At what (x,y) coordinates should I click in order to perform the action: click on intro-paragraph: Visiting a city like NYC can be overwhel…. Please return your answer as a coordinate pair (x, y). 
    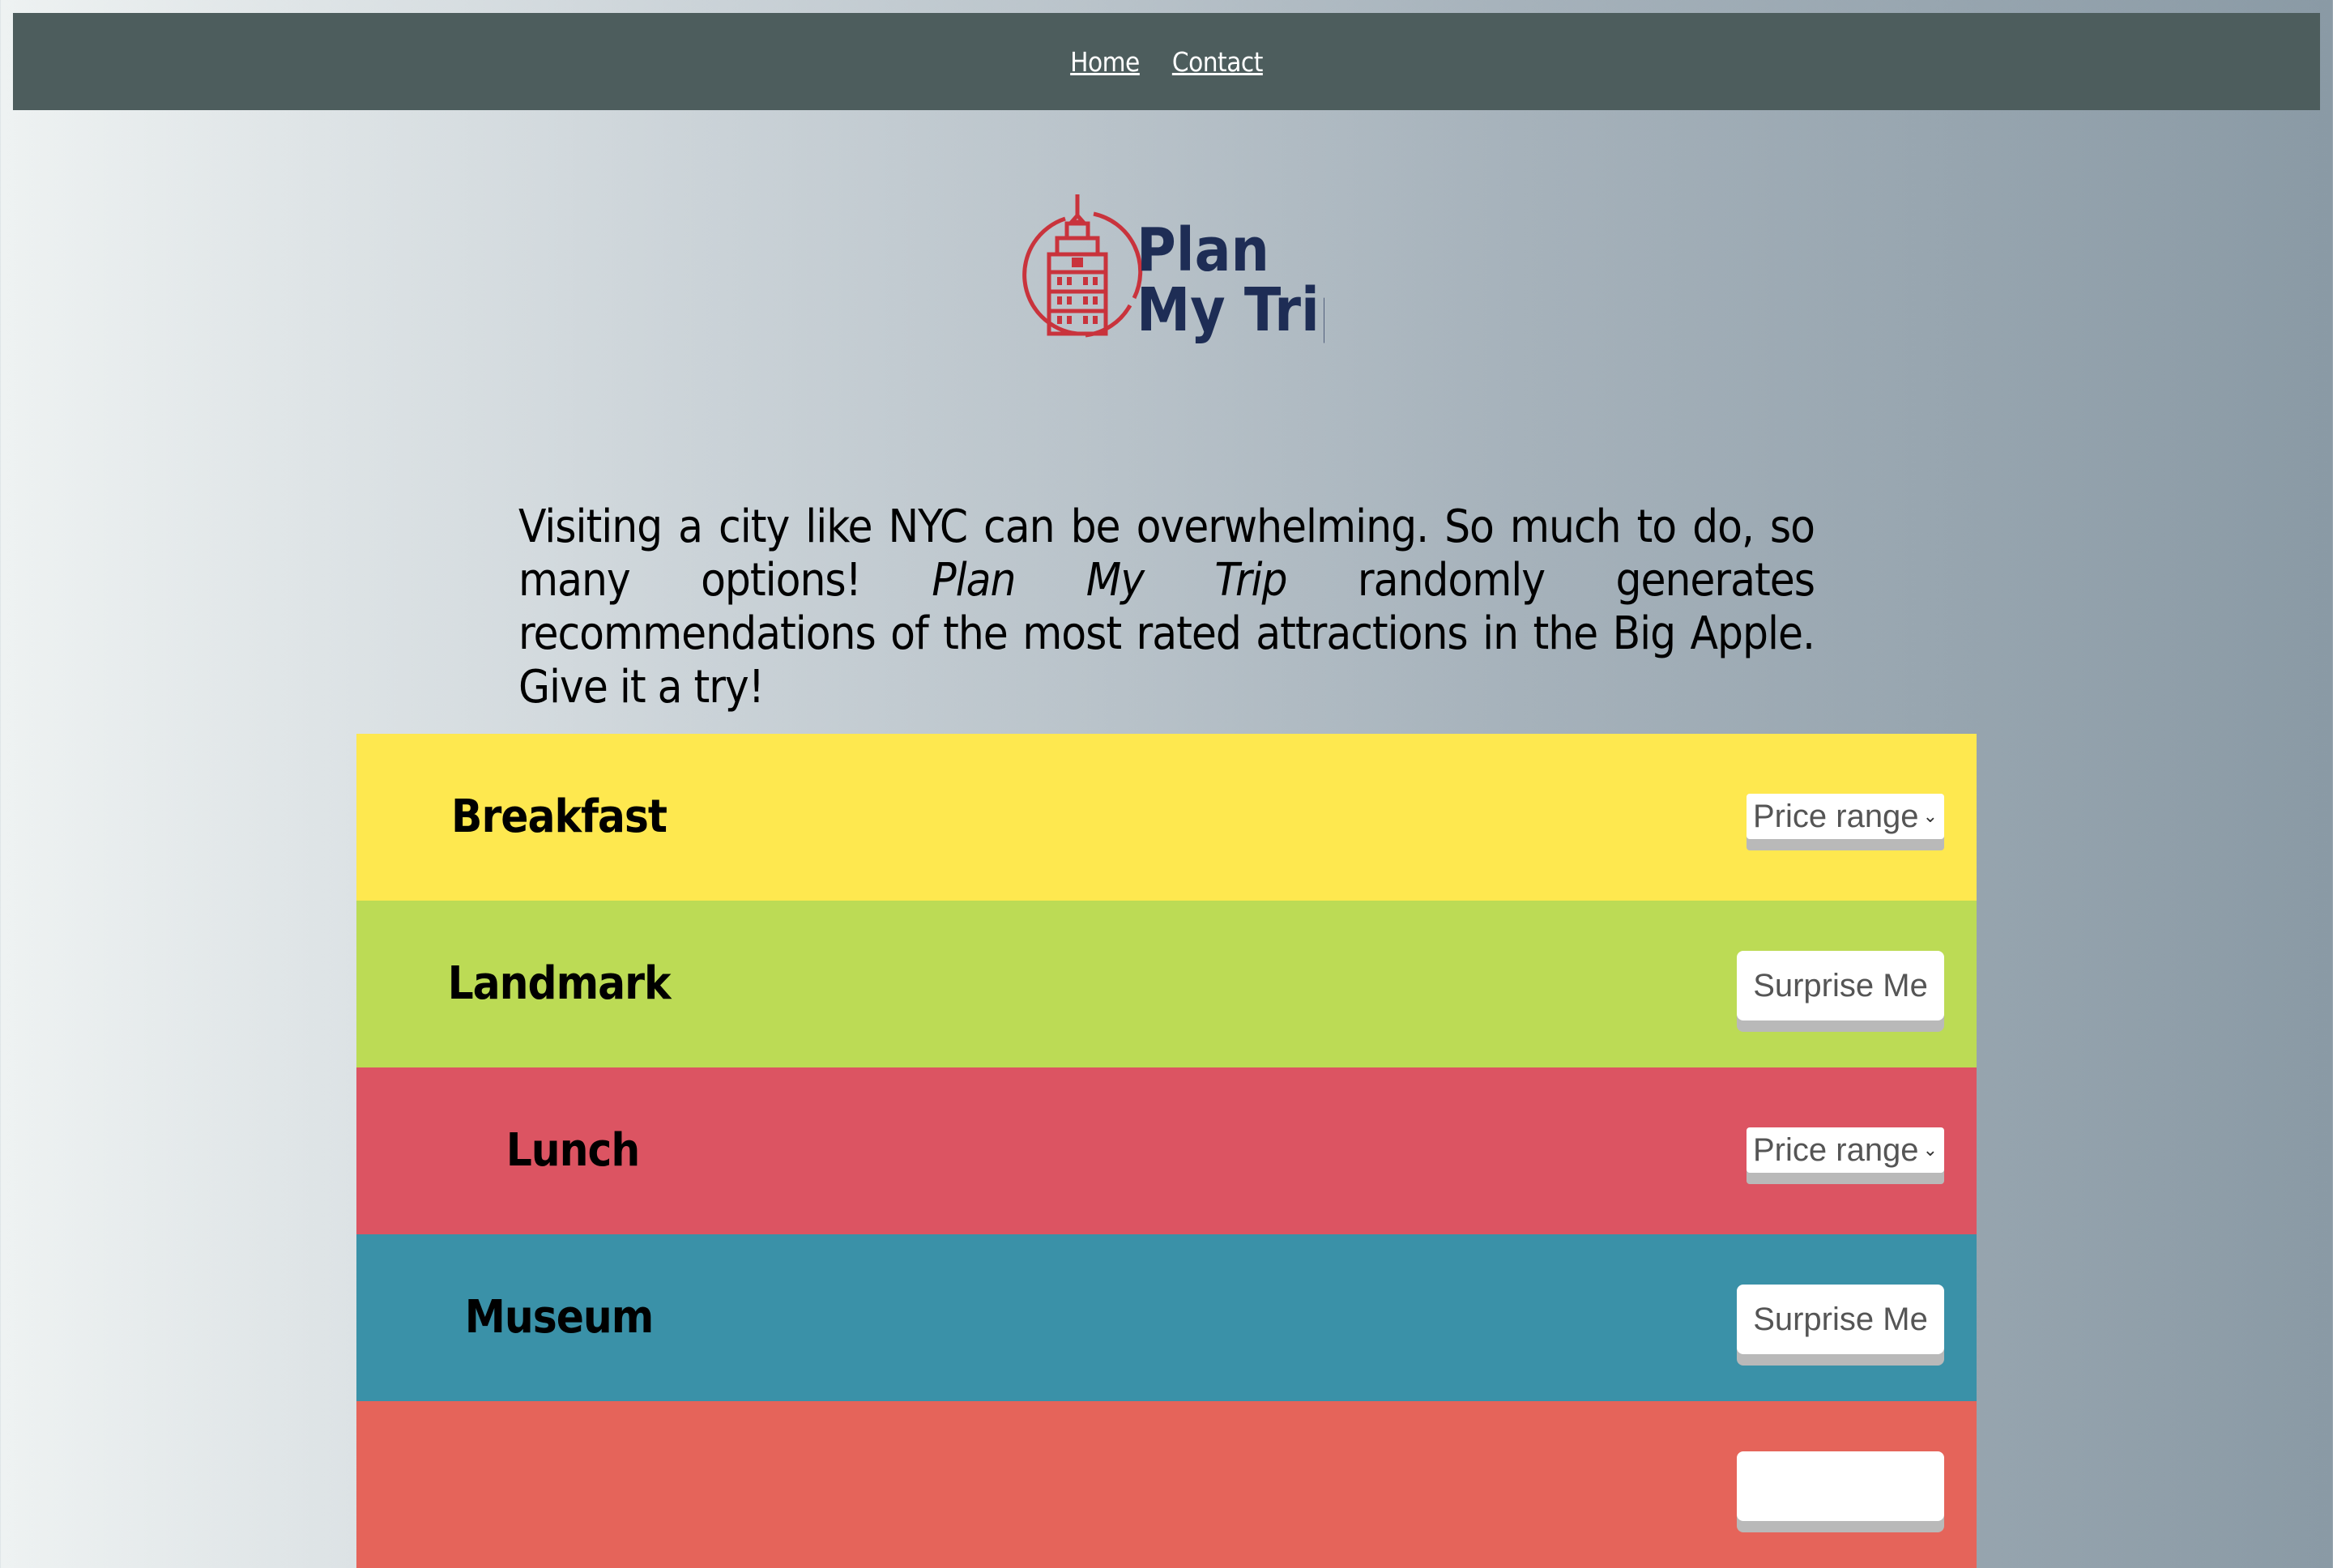
    Looking at the image, I should click on (1166, 607).